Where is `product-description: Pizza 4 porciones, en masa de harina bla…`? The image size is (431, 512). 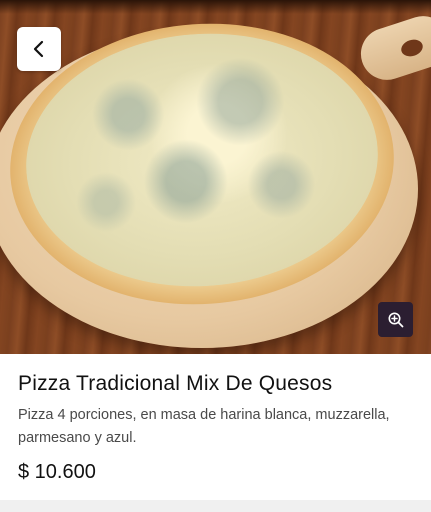
product-description: Pizza 4 porciones, en masa de harina bla… is located at coordinates (204, 426).